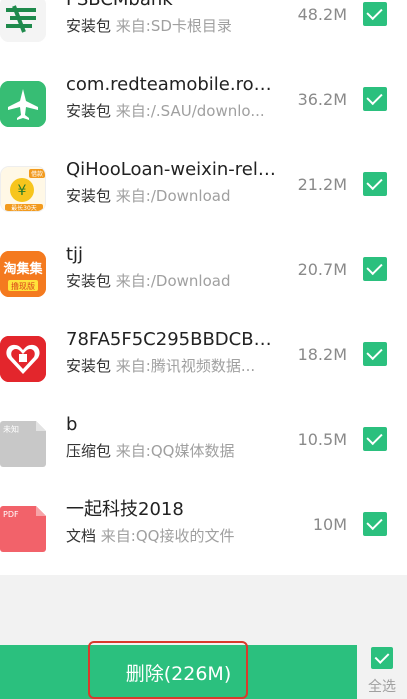  Describe the element at coordinates (24, 208) in the screenshot. I see `qihoo-bottom: 最长30天` at that location.